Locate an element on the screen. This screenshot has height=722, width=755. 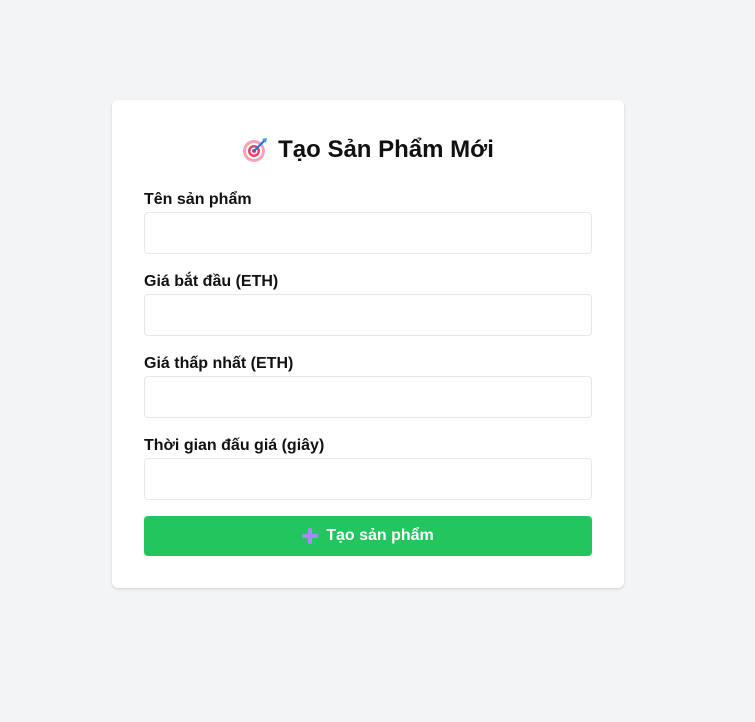
create-product-button: Tạo sản phẩm is located at coordinates (368, 536).